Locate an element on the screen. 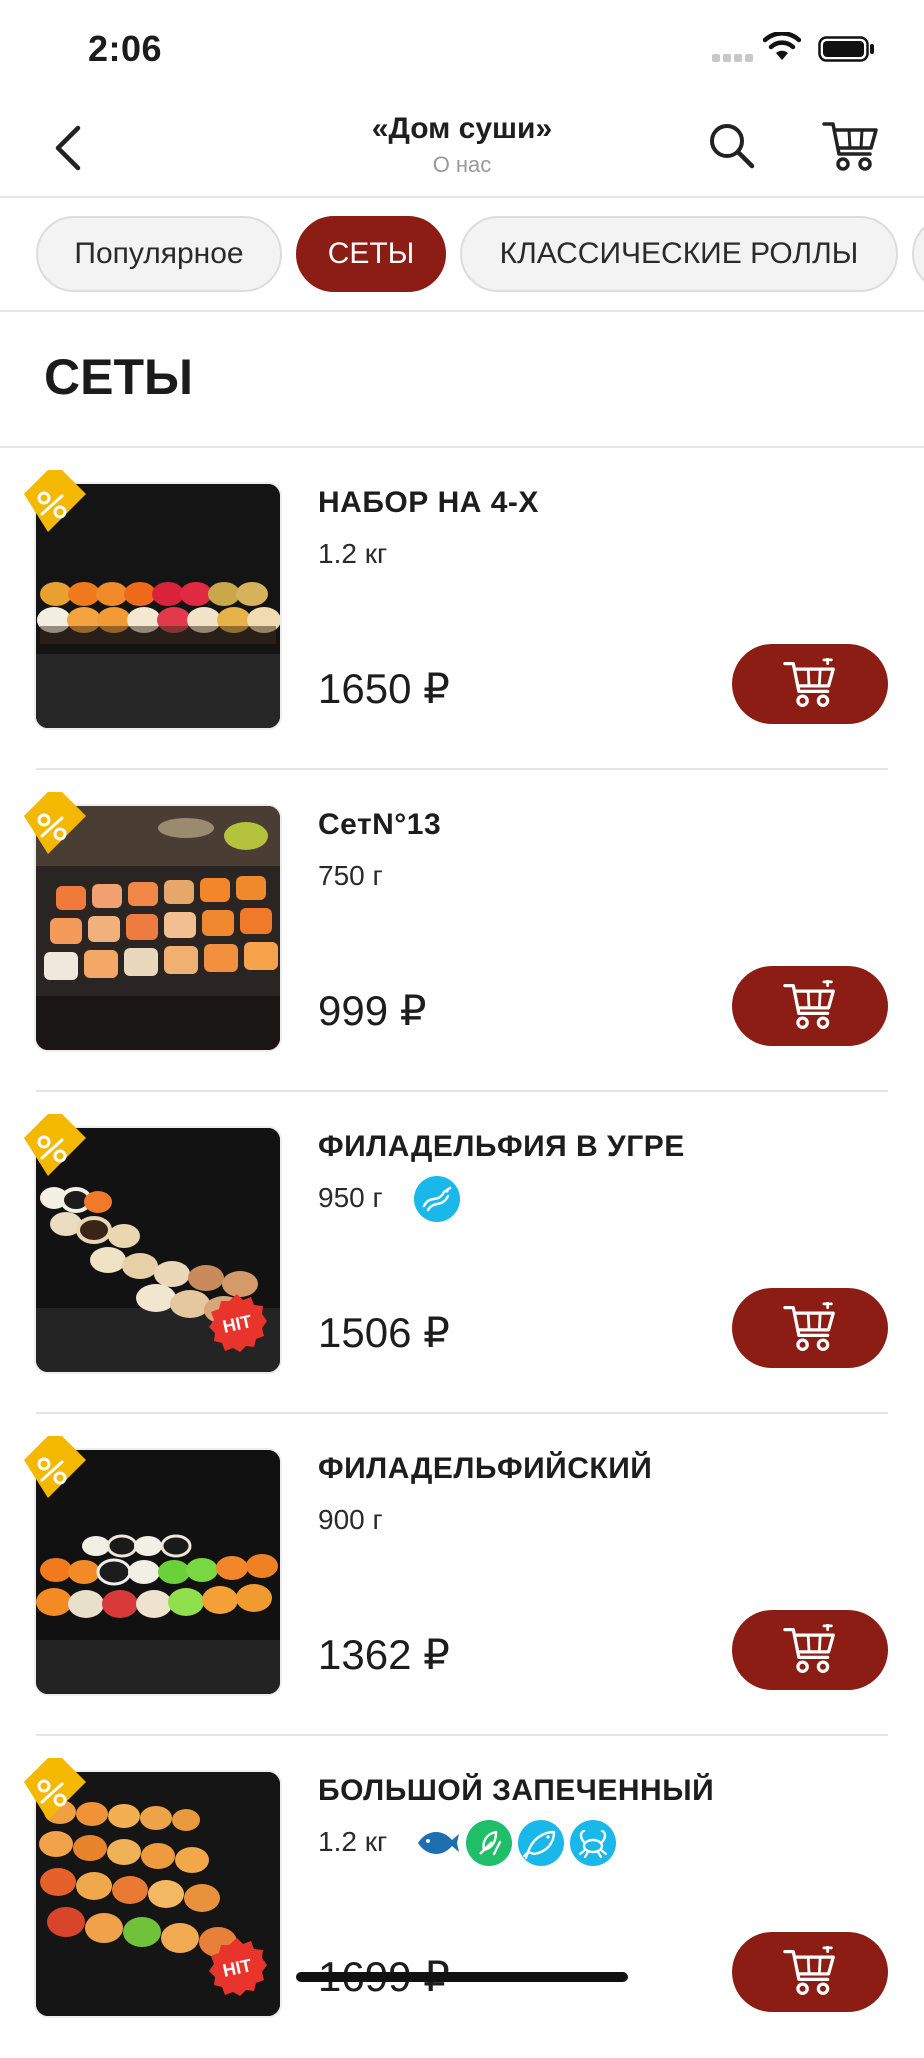  battery-icon is located at coordinates (846, 49).